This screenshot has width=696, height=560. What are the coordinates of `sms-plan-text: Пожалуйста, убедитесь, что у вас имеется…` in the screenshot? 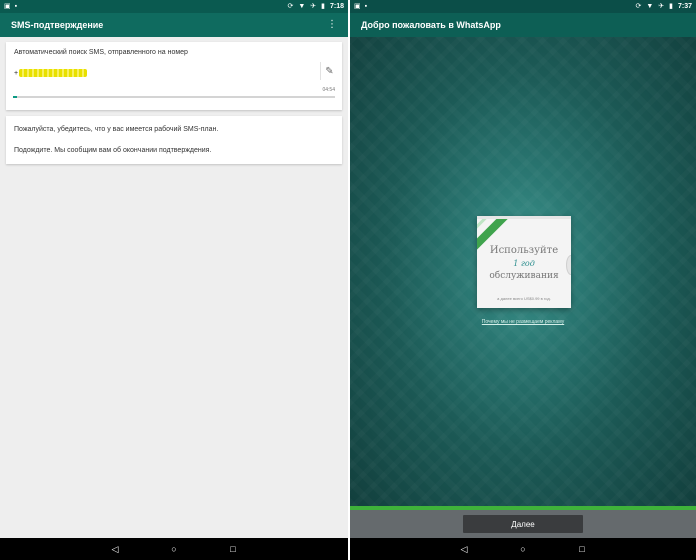 It's located at (116, 129).